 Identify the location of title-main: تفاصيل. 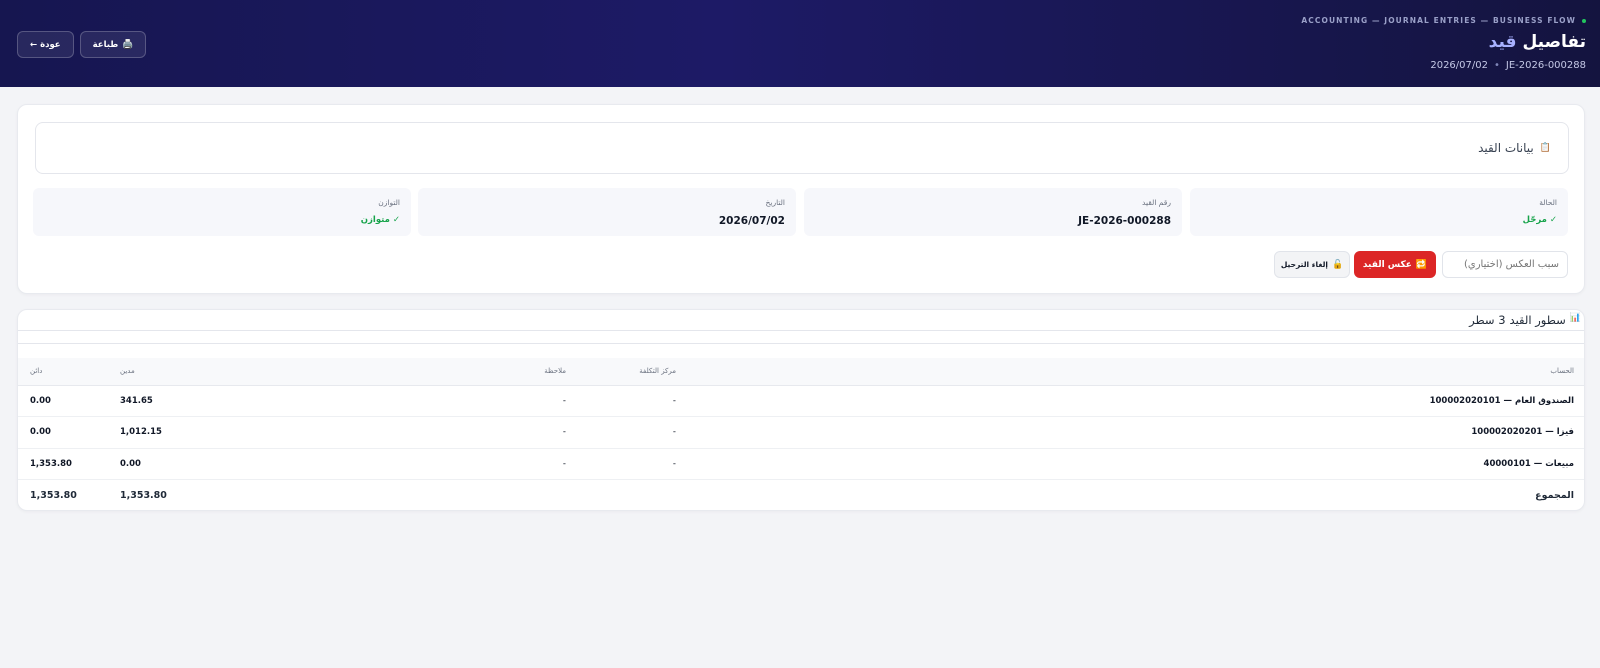
(1554, 42).